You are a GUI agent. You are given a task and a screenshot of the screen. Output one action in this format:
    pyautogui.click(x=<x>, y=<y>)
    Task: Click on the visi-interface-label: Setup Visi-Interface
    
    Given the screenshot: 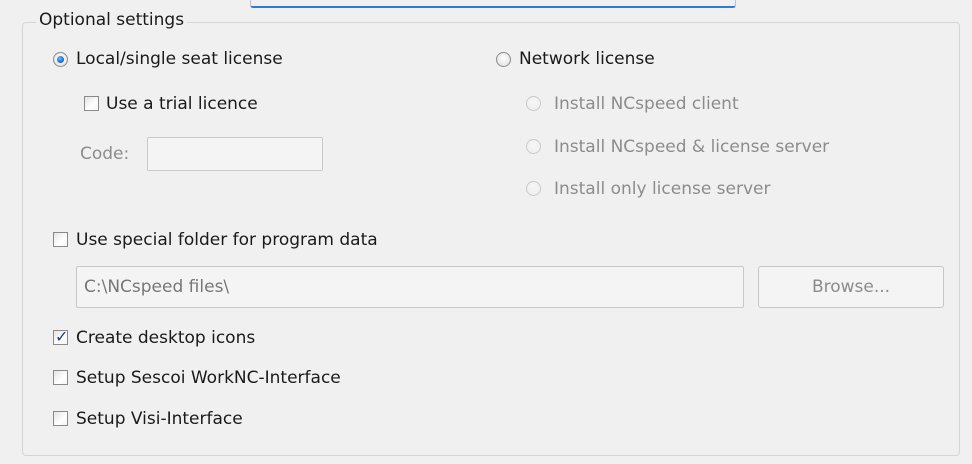 What is the action you would take?
    pyautogui.click(x=159, y=419)
    